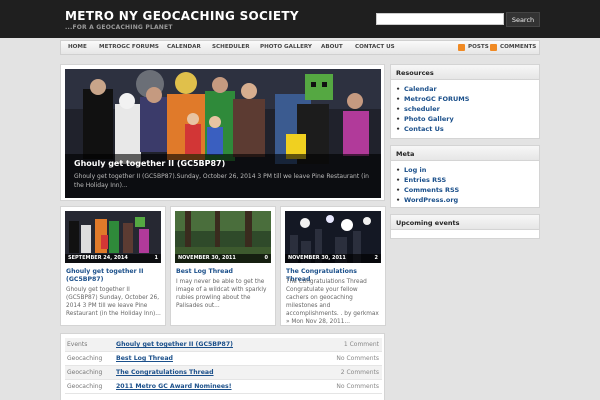  Describe the element at coordinates (174, 344) in the screenshot. I see `post-title-link: Ghouly get together II (GC5BP87)` at that location.